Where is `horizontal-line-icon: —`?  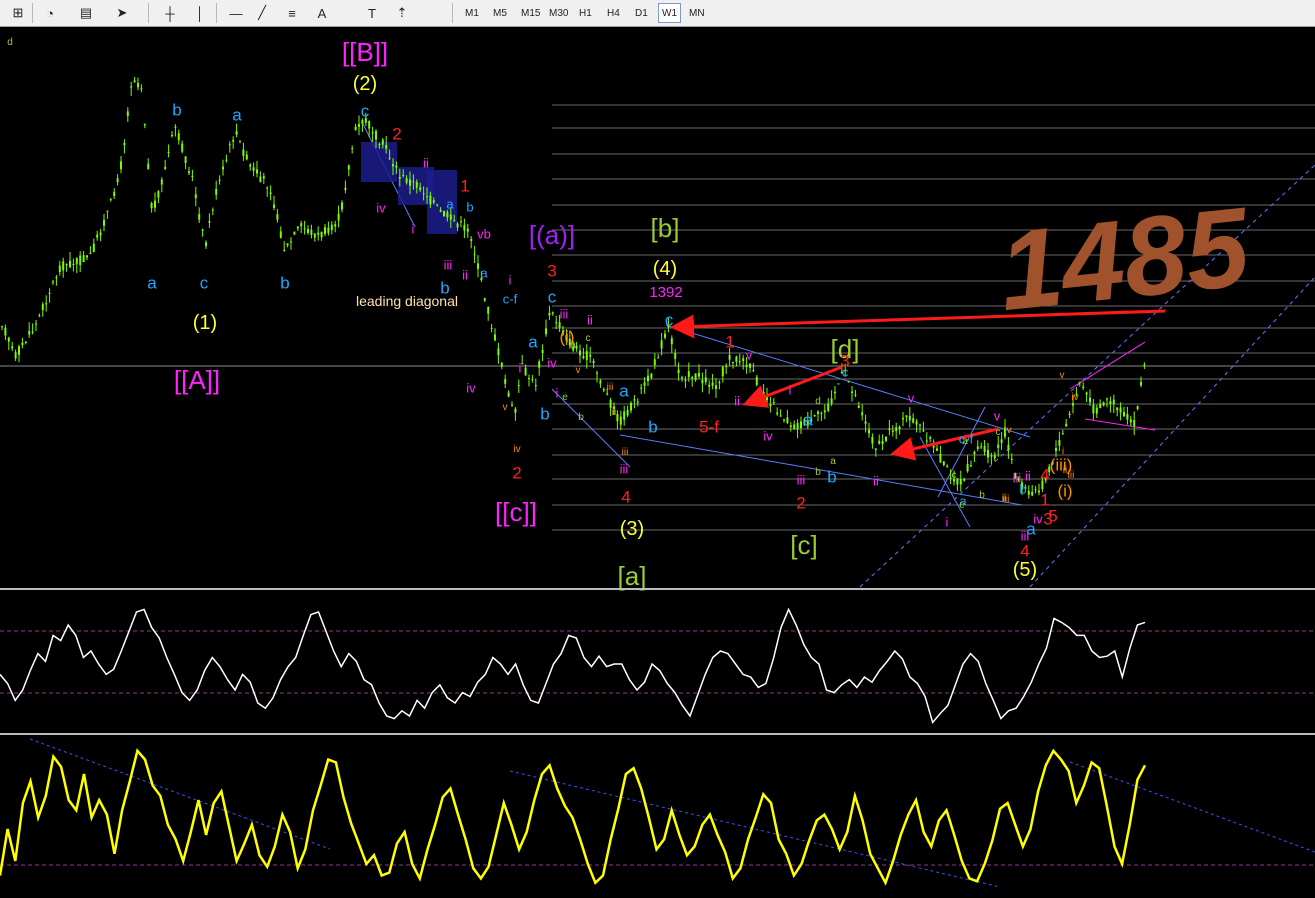
horizontal-line-icon: — is located at coordinates (236, 13).